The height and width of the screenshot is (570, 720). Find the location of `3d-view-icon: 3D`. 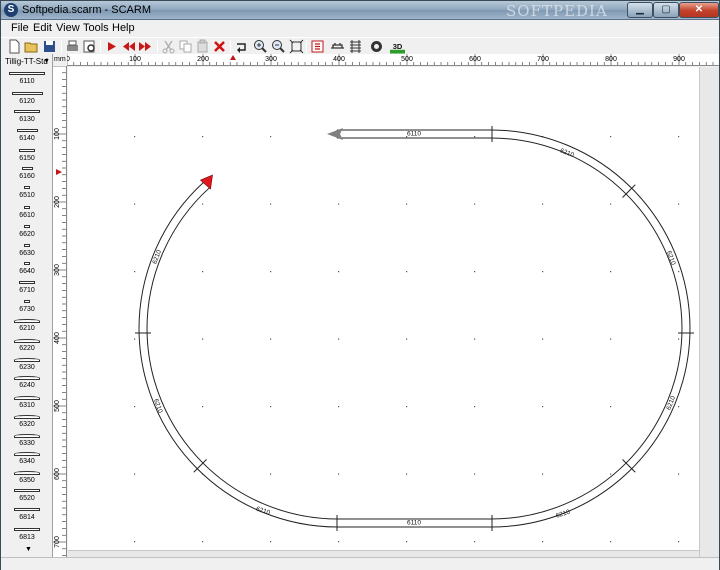

3d-view-icon: 3D is located at coordinates (398, 46).